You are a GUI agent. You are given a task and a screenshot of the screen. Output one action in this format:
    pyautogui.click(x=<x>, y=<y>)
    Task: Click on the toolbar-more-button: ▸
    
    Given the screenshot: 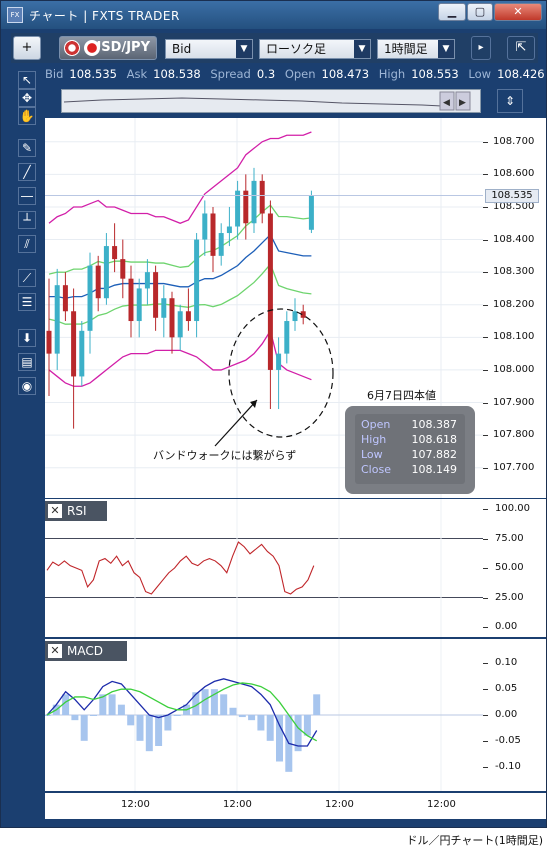 What is the action you would take?
    pyautogui.click(x=481, y=48)
    